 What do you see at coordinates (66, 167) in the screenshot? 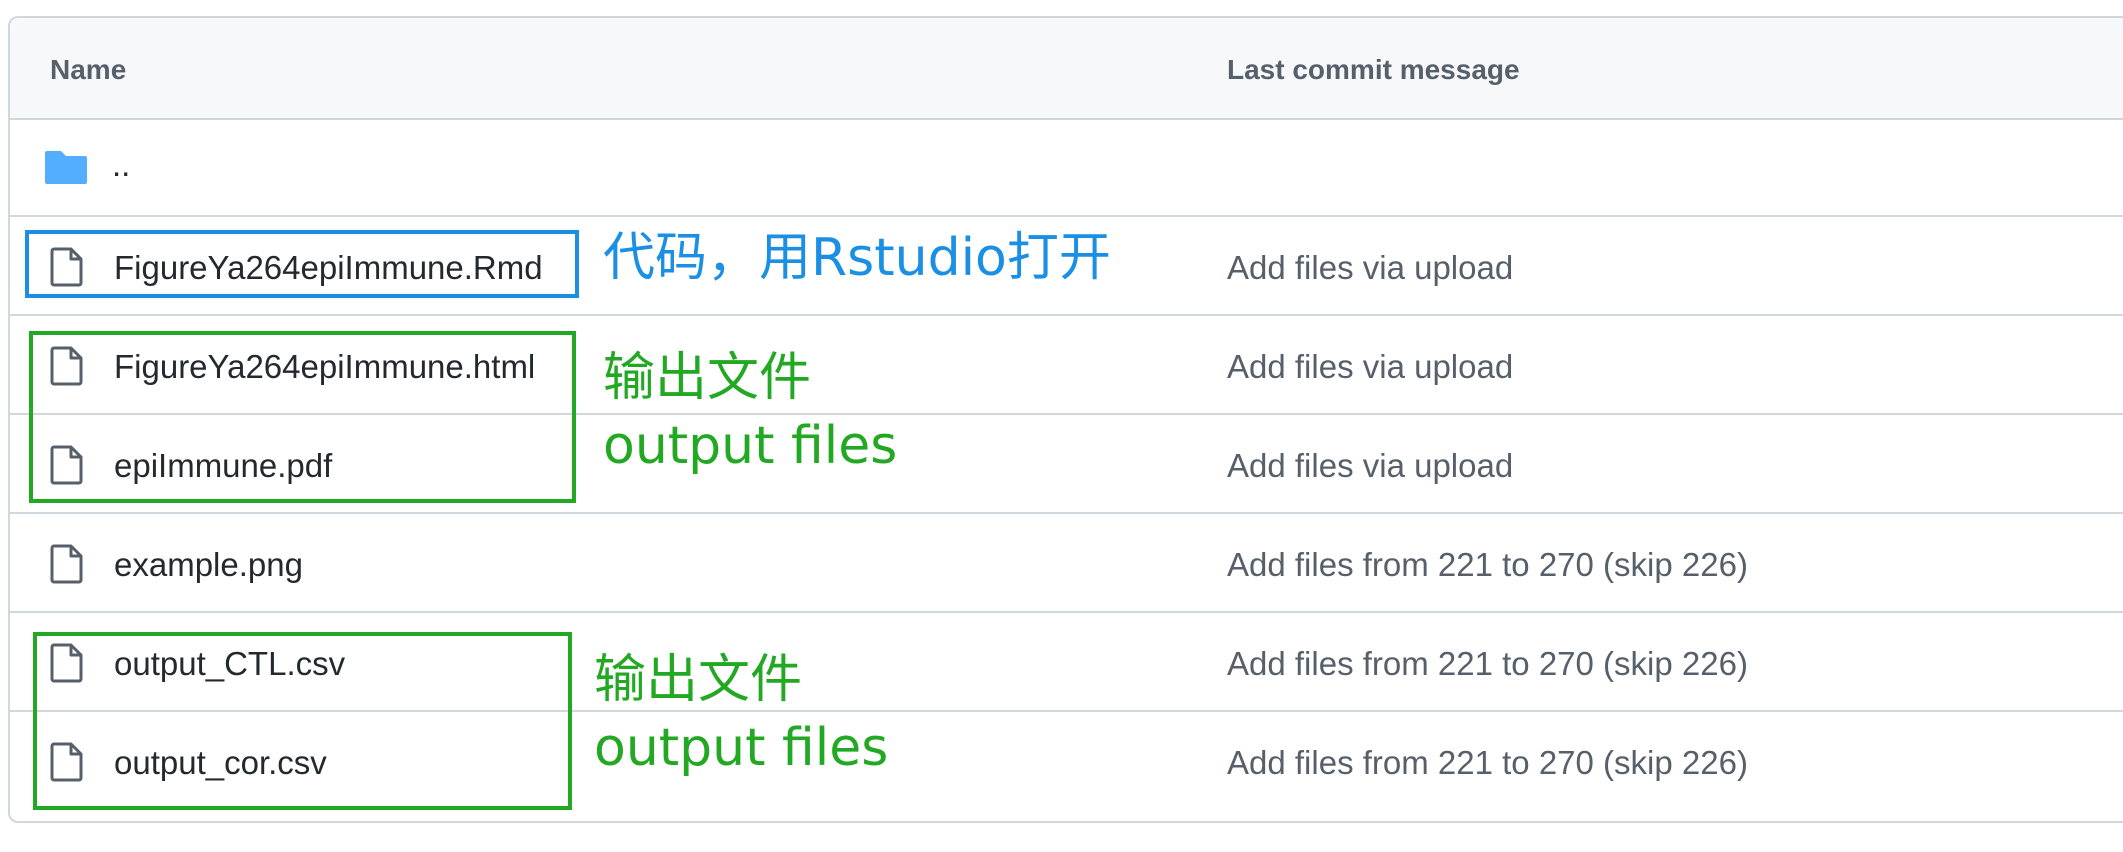
I see `folder-icon` at bounding box center [66, 167].